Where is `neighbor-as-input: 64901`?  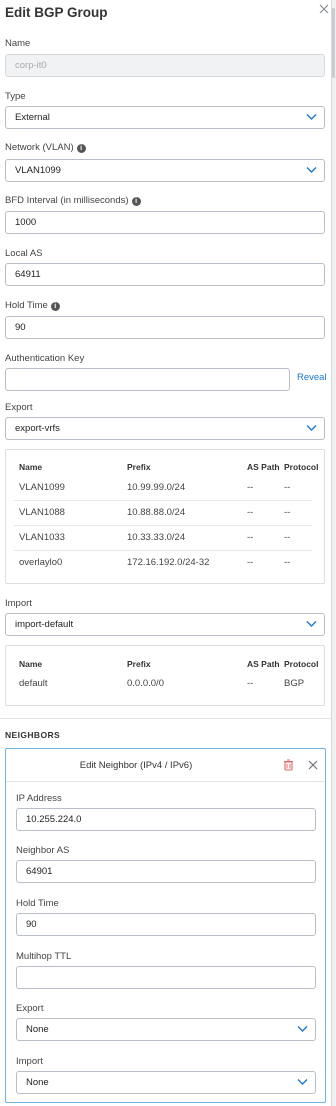 neighbor-as-input: 64901 is located at coordinates (166, 871).